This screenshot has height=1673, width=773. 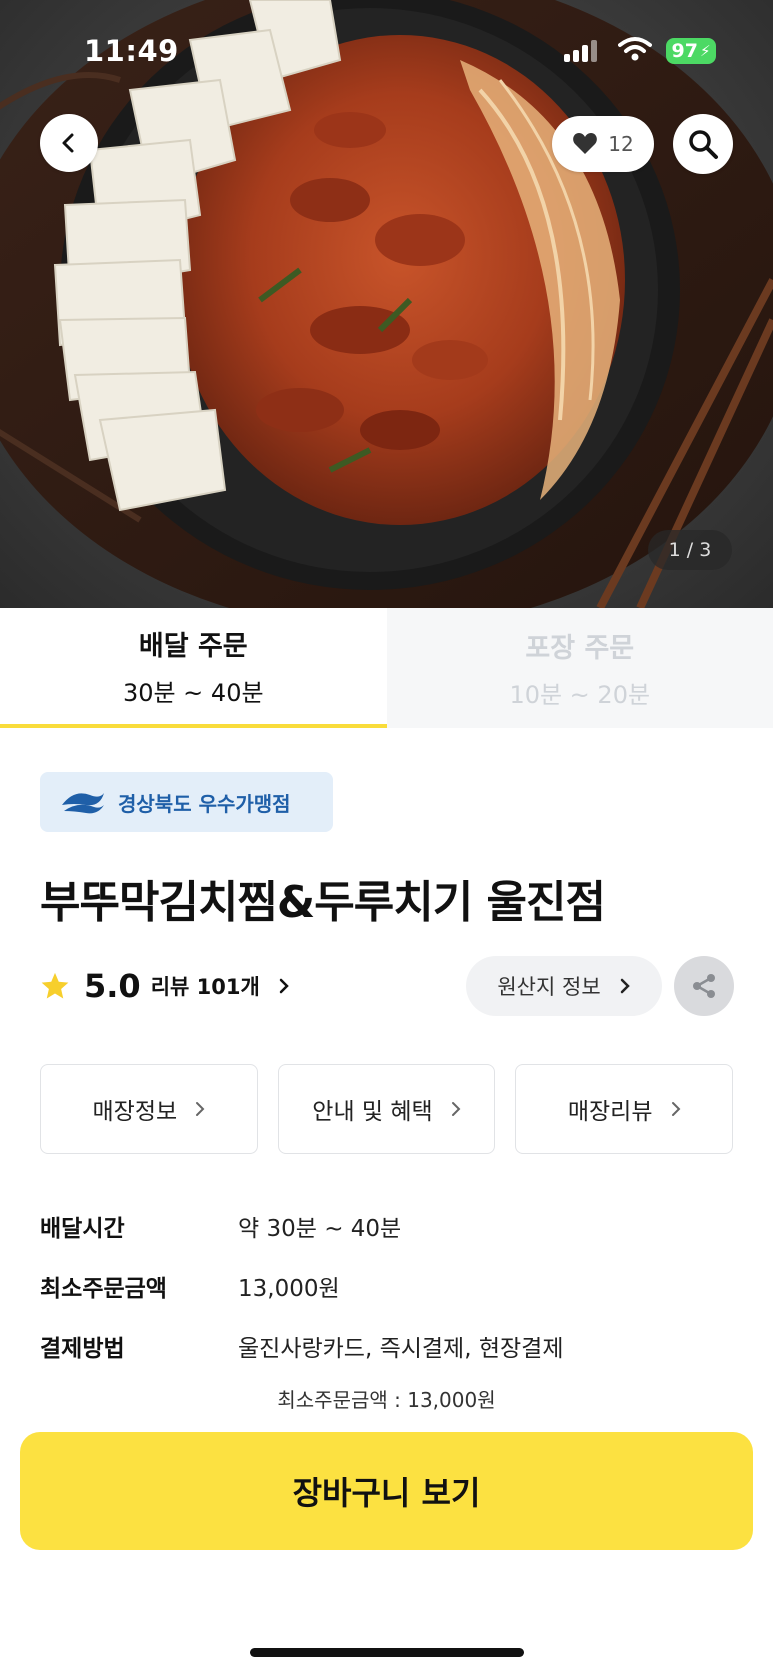 I want to click on order-type-tabs: 배달 주문 30분 ~ 40분 포장 주문 10분 ~ 20분, so click(x=386, y=668).